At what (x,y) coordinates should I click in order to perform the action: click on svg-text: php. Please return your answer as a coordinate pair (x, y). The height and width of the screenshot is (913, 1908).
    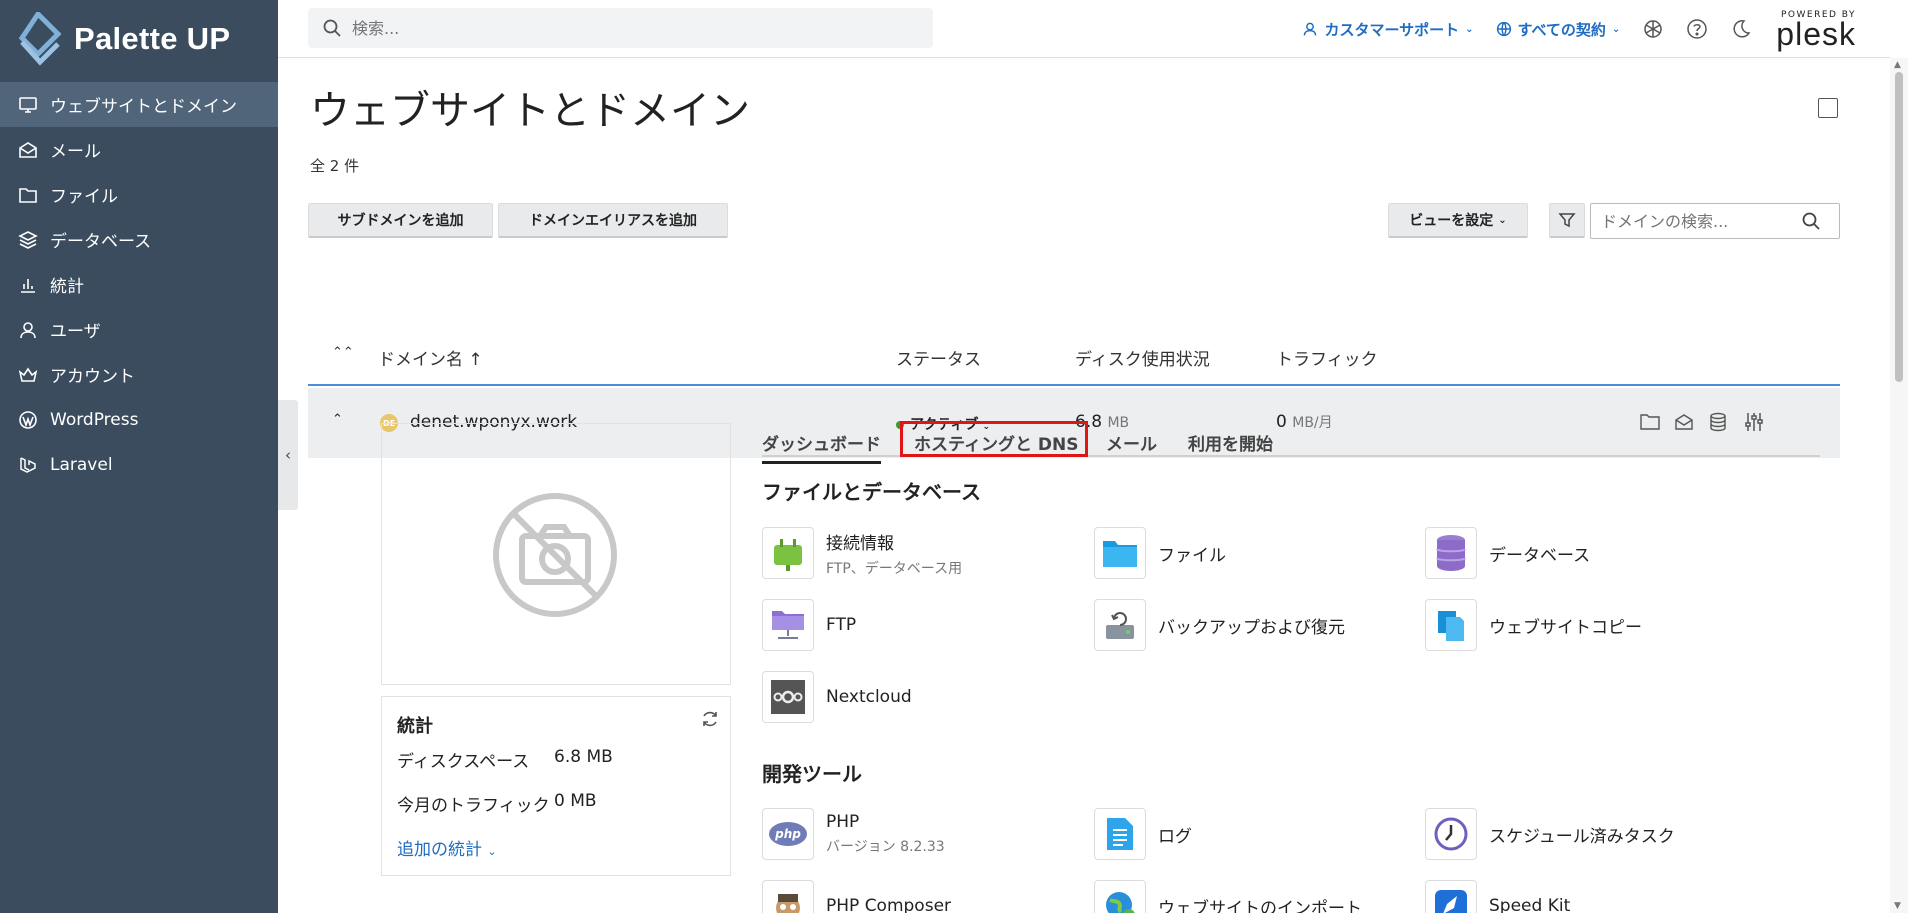
    Looking at the image, I should click on (787, 834).